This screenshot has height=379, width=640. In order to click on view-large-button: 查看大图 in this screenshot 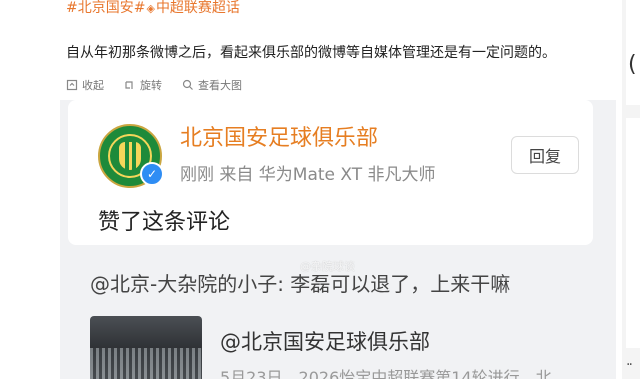, I will do `click(212, 85)`.